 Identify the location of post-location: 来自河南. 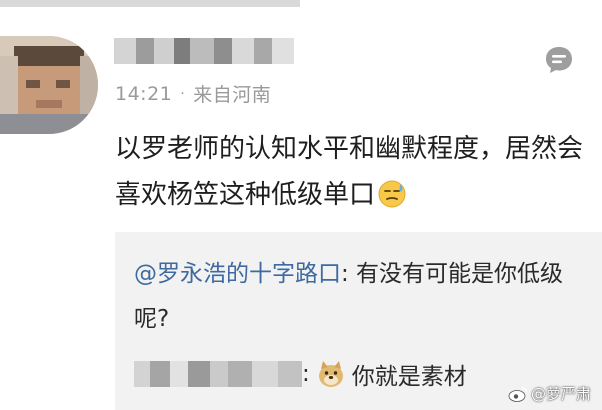
(232, 95).